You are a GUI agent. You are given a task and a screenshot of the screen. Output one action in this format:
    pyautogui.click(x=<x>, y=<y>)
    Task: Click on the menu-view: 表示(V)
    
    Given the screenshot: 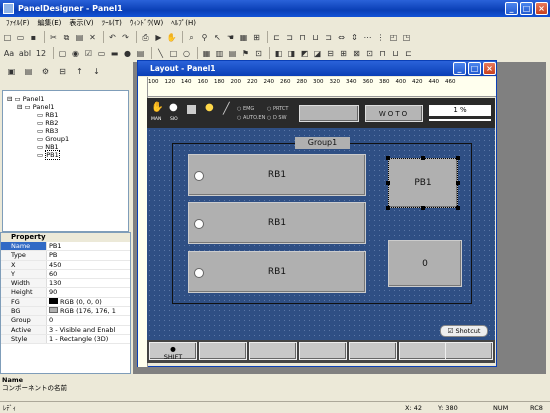 What is the action you would take?
    pyautogui.click(x=81, y=23)
    